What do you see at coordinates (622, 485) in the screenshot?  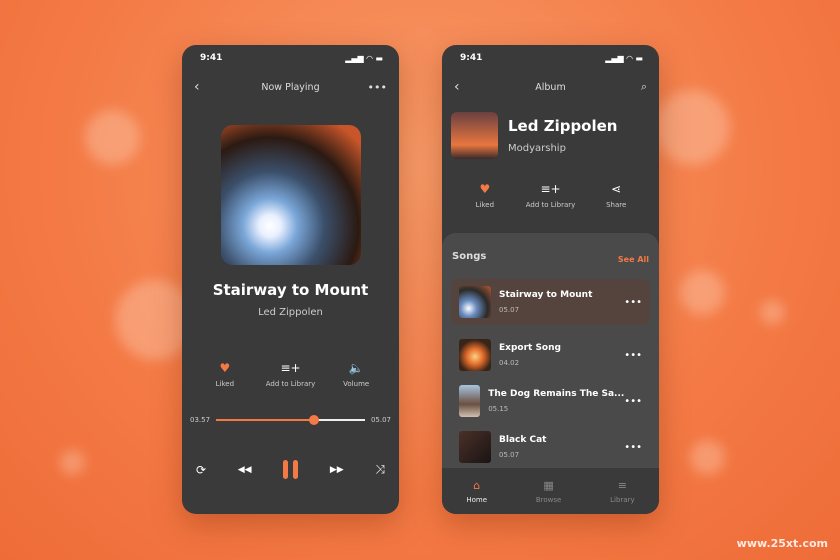 I see `library-icon: ≡` at bounding box center [622, 485].